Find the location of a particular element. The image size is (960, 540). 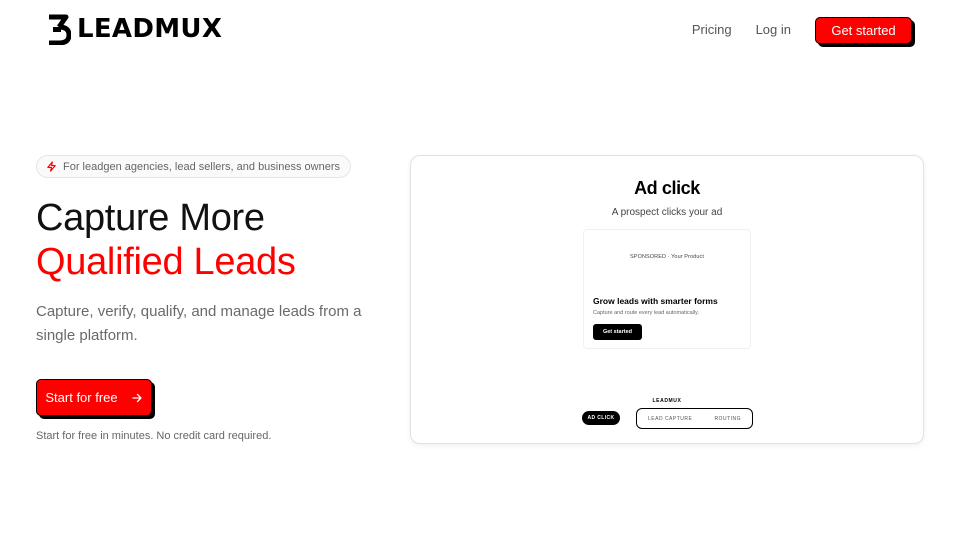

nav-login-link: Log in is located at coordinates (773, 30).